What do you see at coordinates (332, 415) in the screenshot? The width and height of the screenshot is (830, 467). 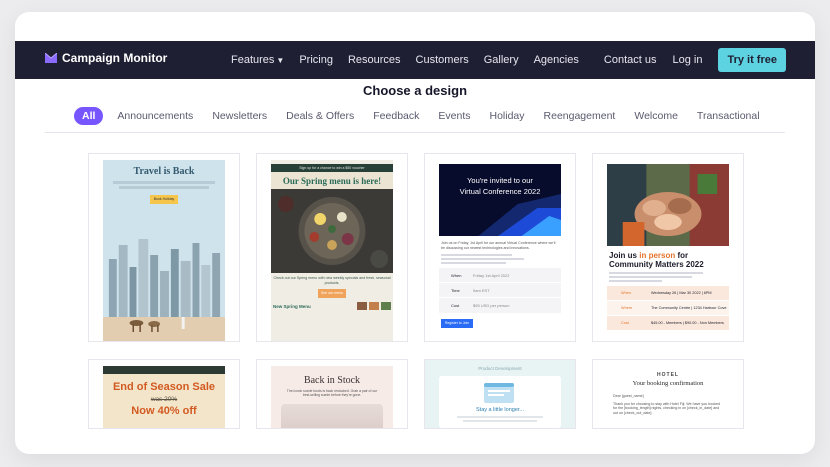 I see `boots-image` at bounding box center [332, 415].